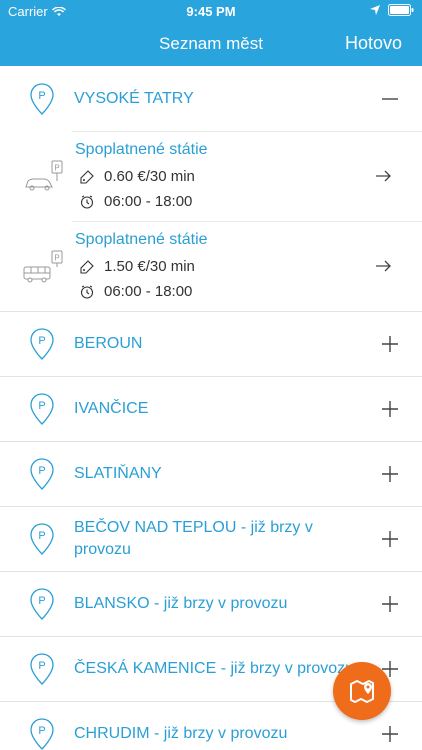 Image resolution: width=422 pixels, height=750 pixels. What do you see at coordinates (181, 733) in the screenshot?
I see `city-label: CHRUDIM - již brzy v provozu` at bounding box center [181, 733].